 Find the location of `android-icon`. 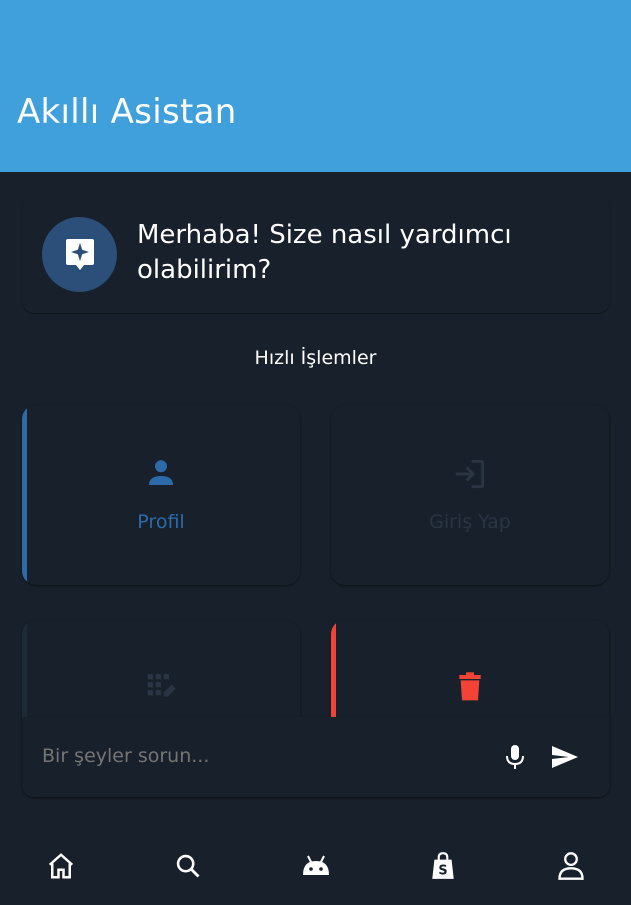

android-icon is located at coordinates (316, 865).